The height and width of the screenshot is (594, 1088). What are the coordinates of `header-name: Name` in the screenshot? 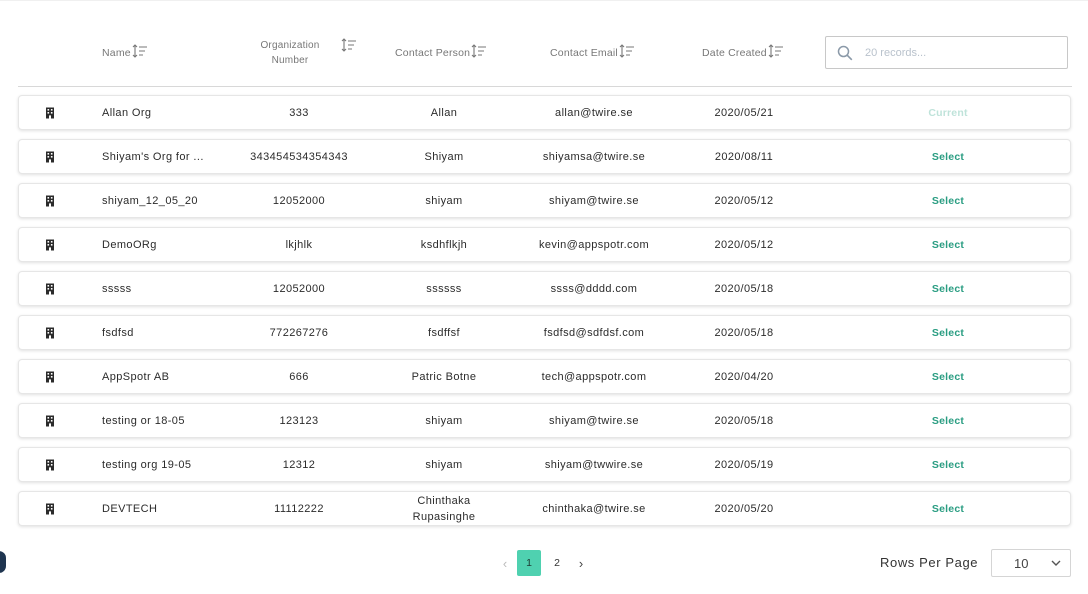 It's located at (125, 52).